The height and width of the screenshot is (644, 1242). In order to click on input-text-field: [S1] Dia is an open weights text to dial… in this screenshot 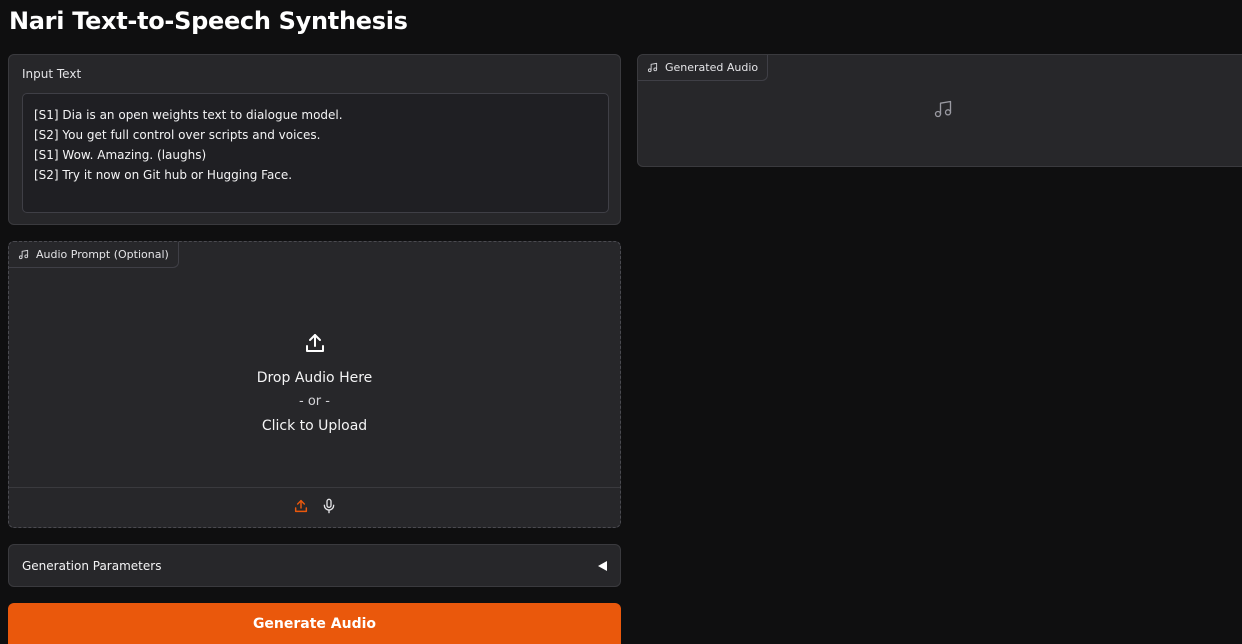, I will do `click(315, 153)`.